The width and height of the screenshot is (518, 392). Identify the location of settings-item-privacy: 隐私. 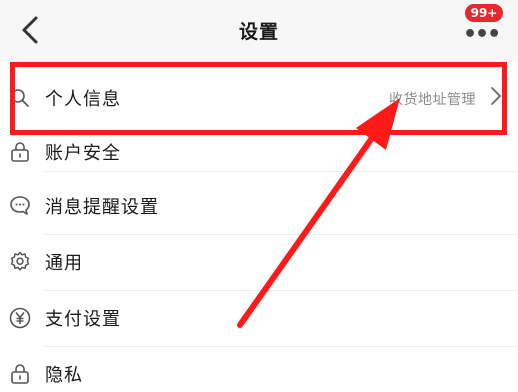
(259, 369).